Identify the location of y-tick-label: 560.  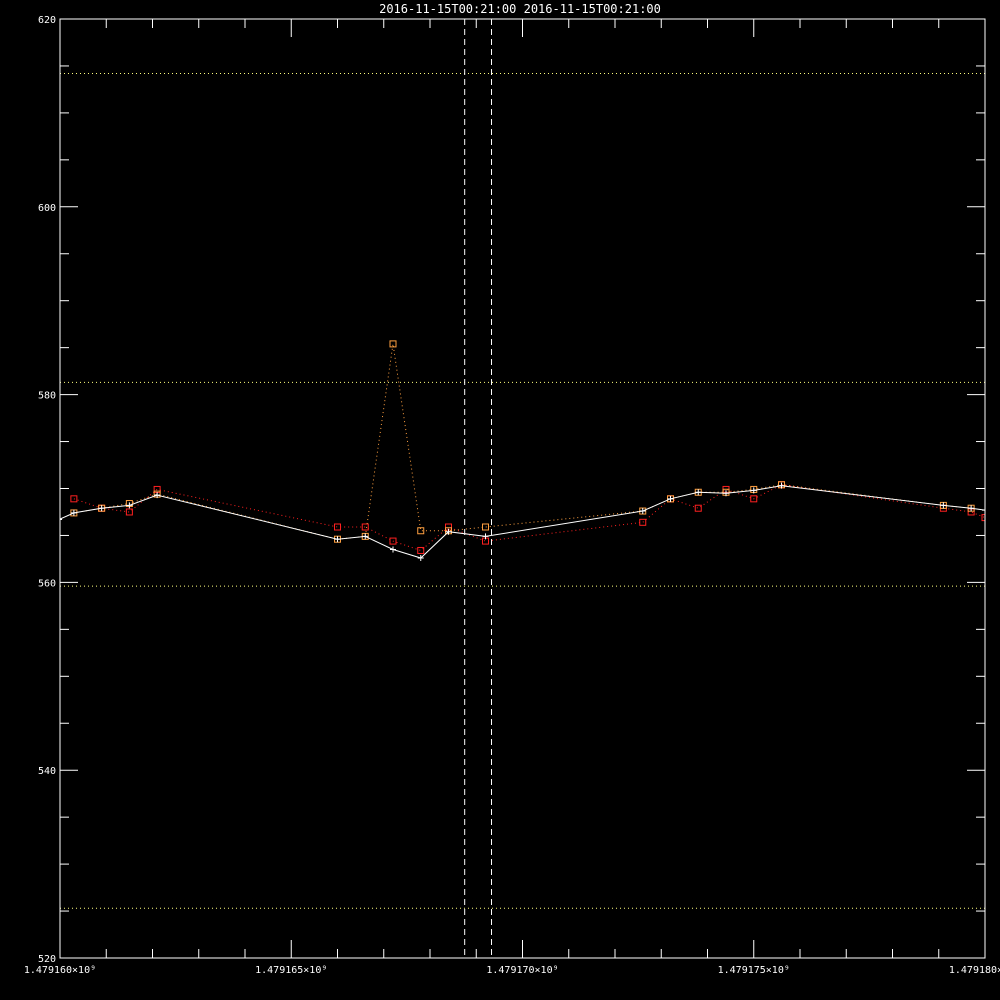
(47, 583).